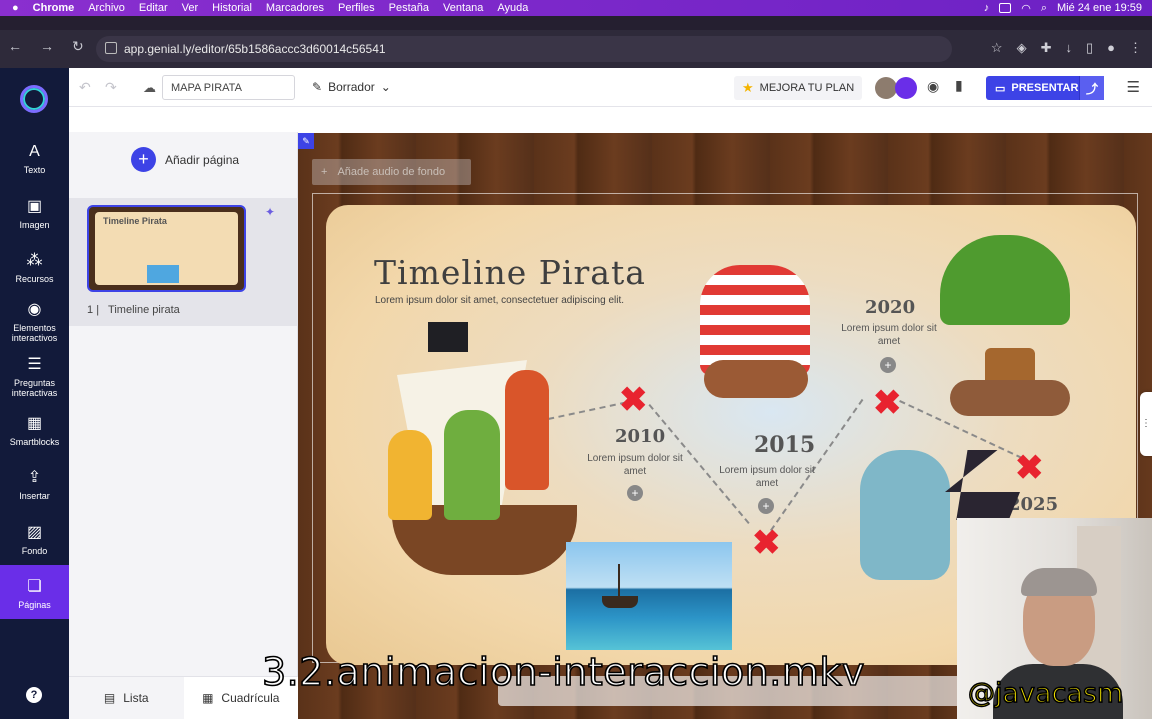  What do you see at coordinates (34, 322) in the screenshot?
I see `rail-item-elementos: ◉ Elementos interactivos` at bounding box center [34, 322].